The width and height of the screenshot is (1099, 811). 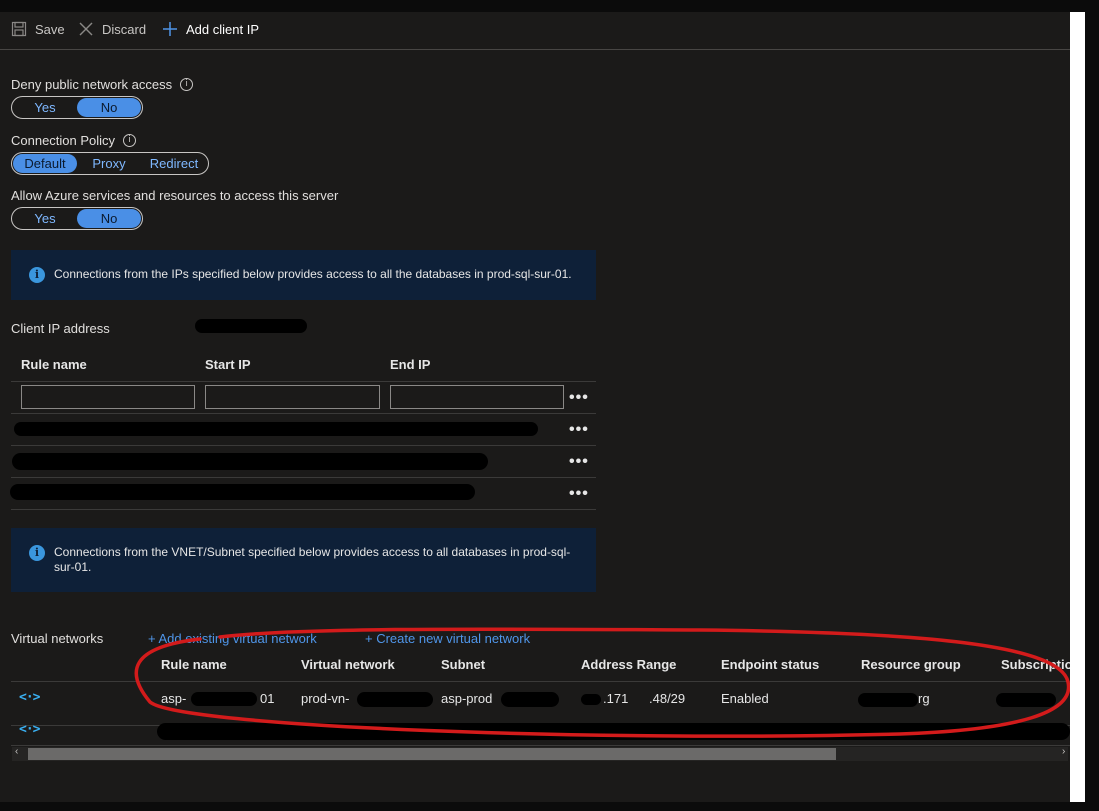 I want to click on red-annotation-ellipse, so click(x=602, y=682).